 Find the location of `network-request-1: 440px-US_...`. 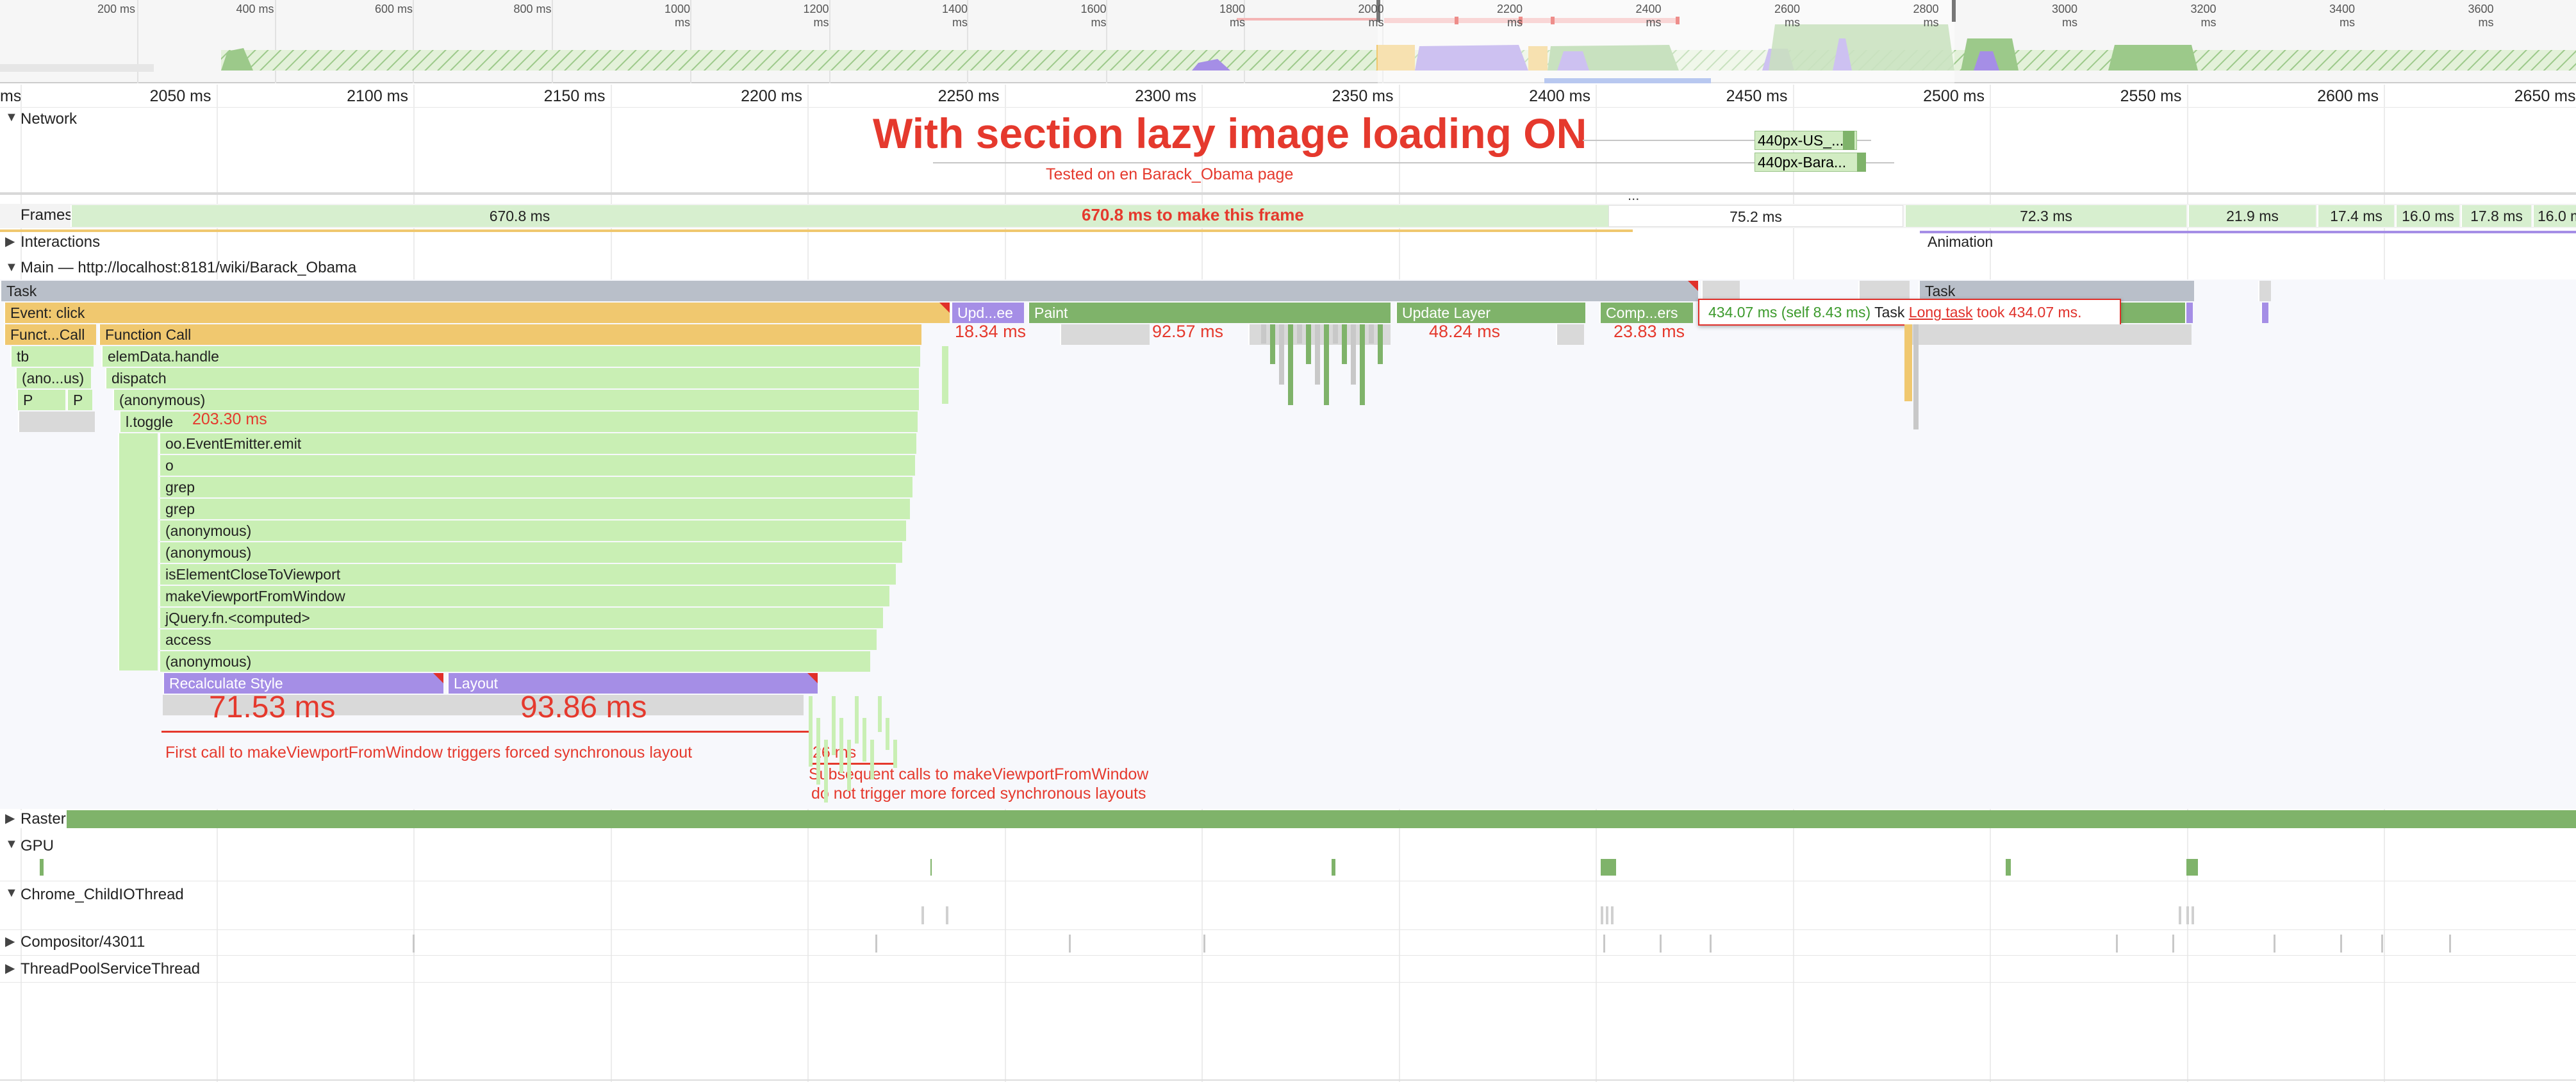

network-request-1: 440px-US_... is located at coordinates (1805, 140).